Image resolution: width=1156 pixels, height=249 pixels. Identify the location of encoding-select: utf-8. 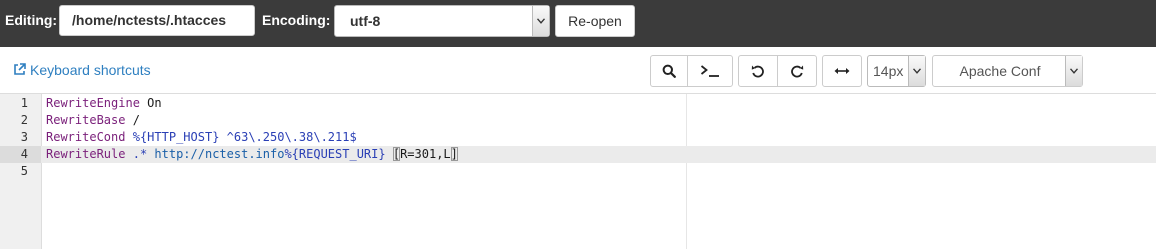
(442, 21).